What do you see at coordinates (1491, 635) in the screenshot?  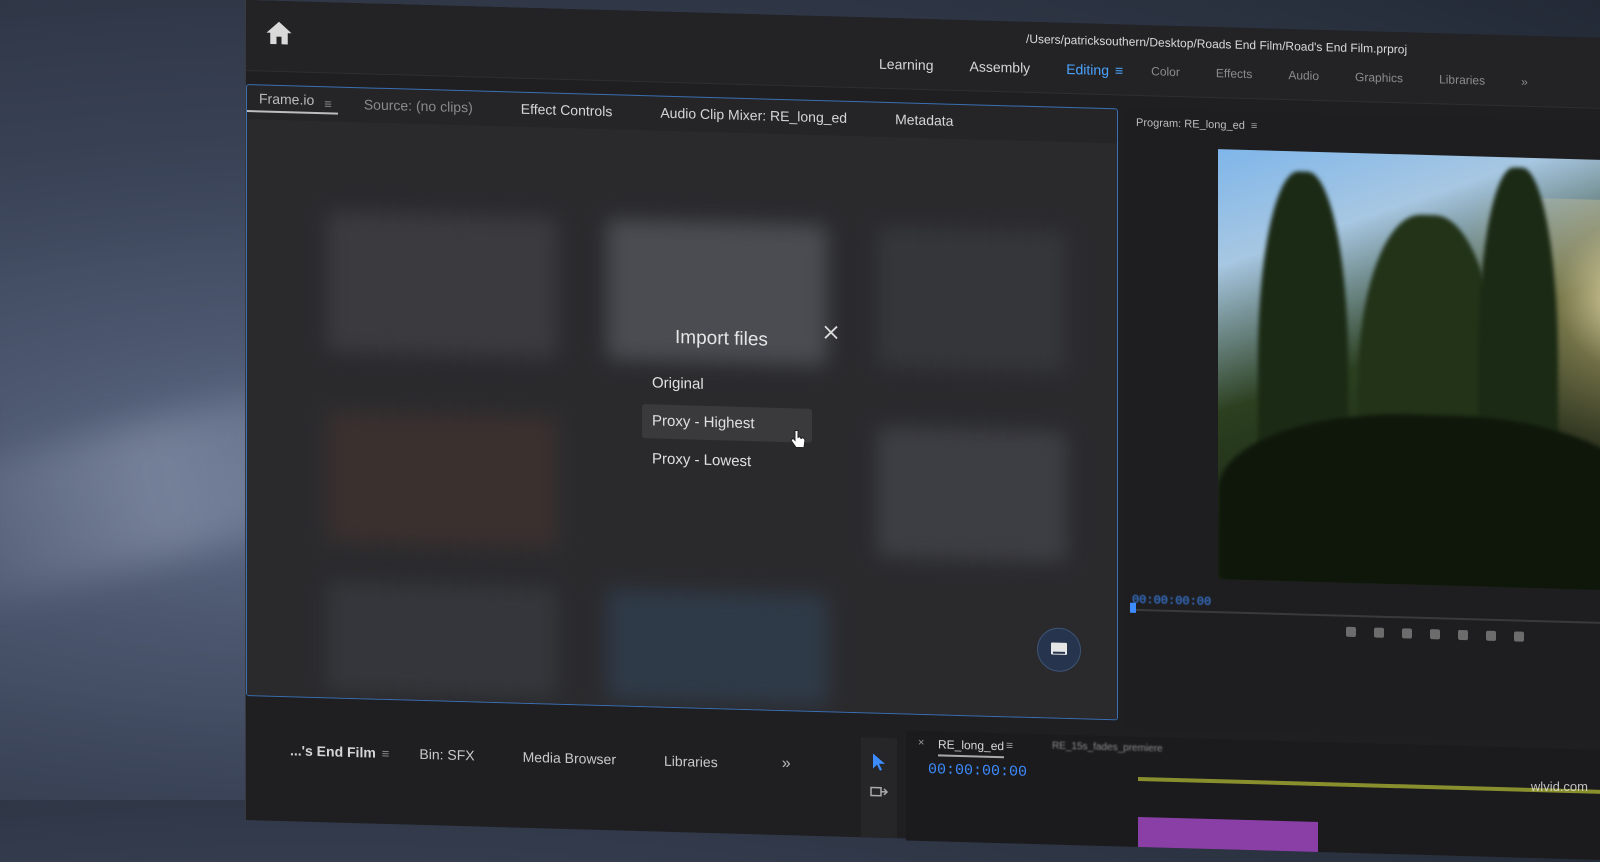 I see `step-forward-icon` at bounding box center [1491, 635].